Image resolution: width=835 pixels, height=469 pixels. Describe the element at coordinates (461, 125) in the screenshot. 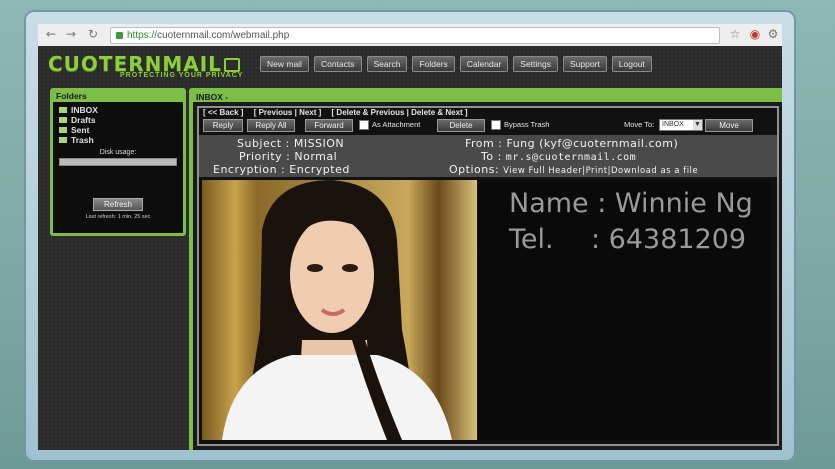

I see `delete-button: Delete` at that location.